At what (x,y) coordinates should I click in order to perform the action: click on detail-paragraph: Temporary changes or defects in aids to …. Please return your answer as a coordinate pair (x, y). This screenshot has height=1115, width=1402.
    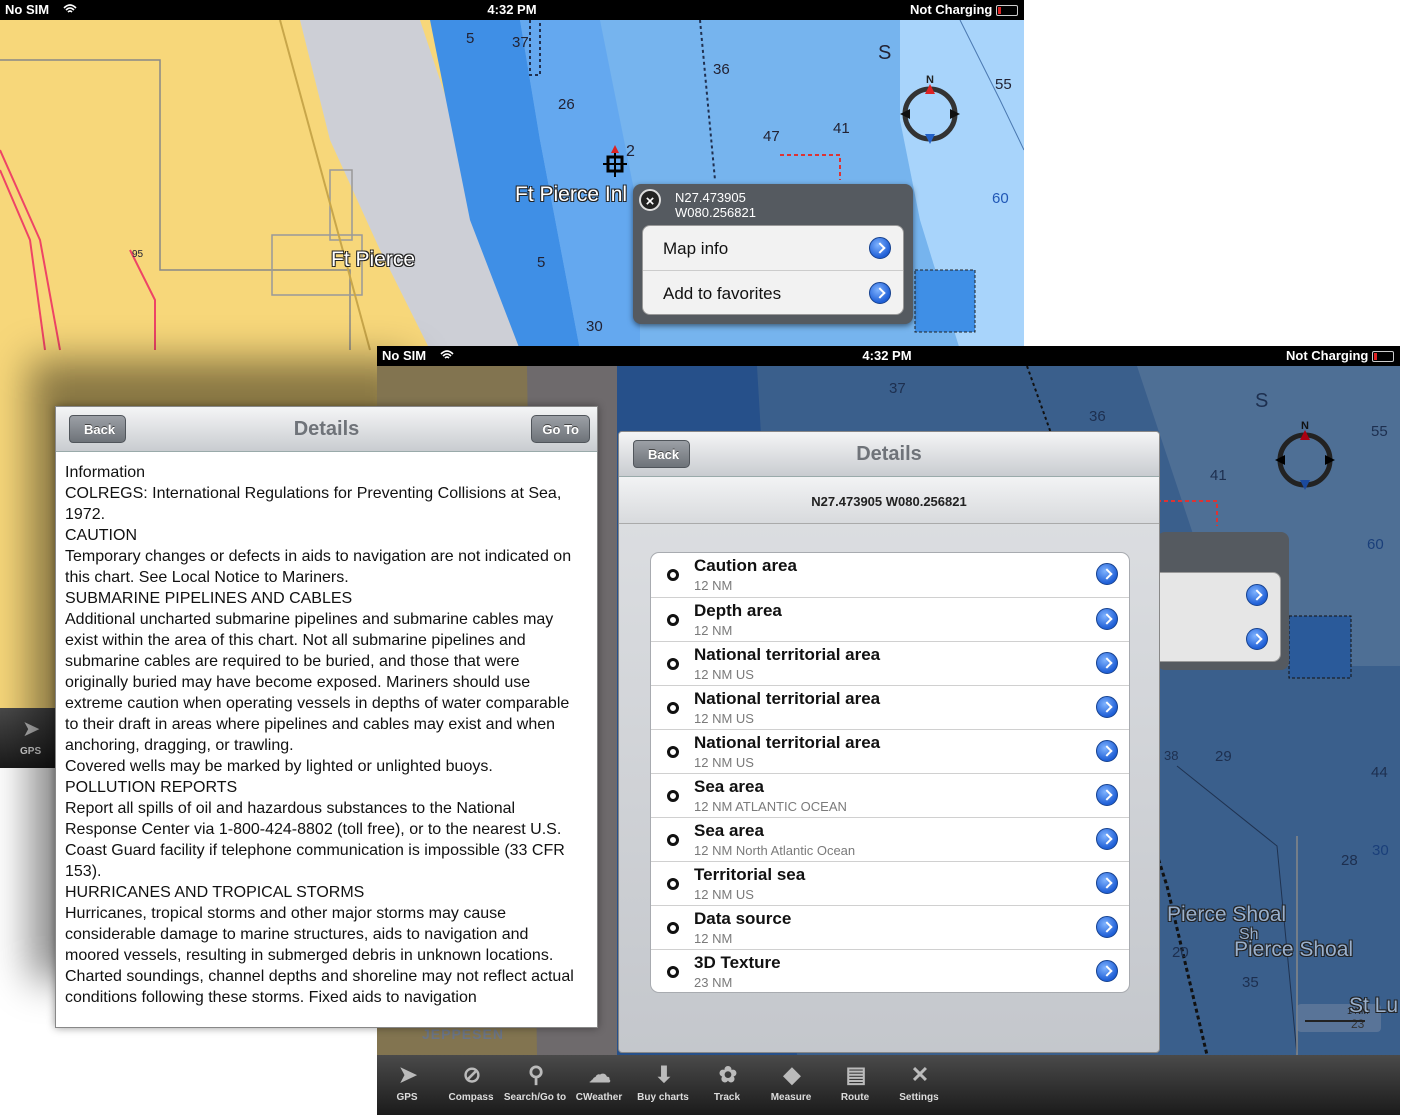
    Looking at the image, I should click on (318, 567).